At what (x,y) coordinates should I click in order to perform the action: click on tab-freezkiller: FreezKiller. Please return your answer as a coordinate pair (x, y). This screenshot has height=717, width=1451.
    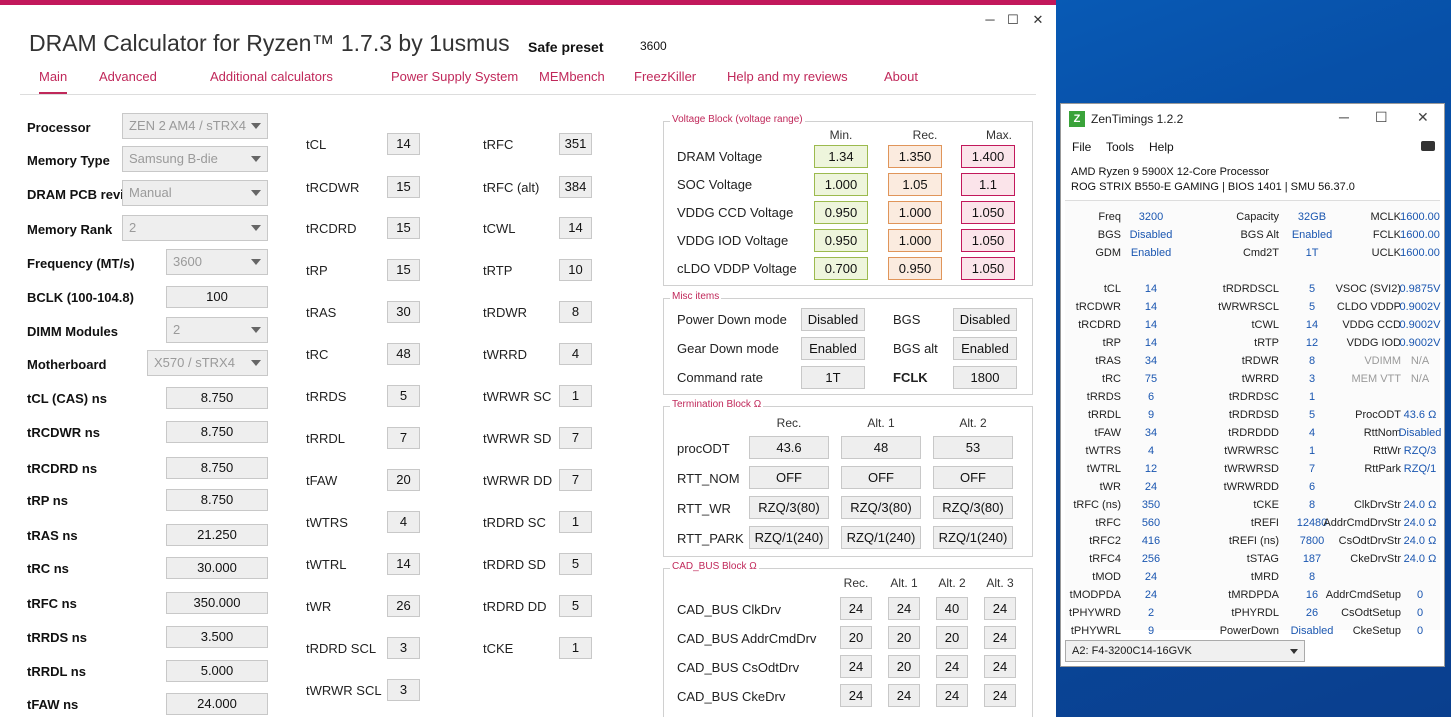
    Looking at the image, I should click on (665, 76).